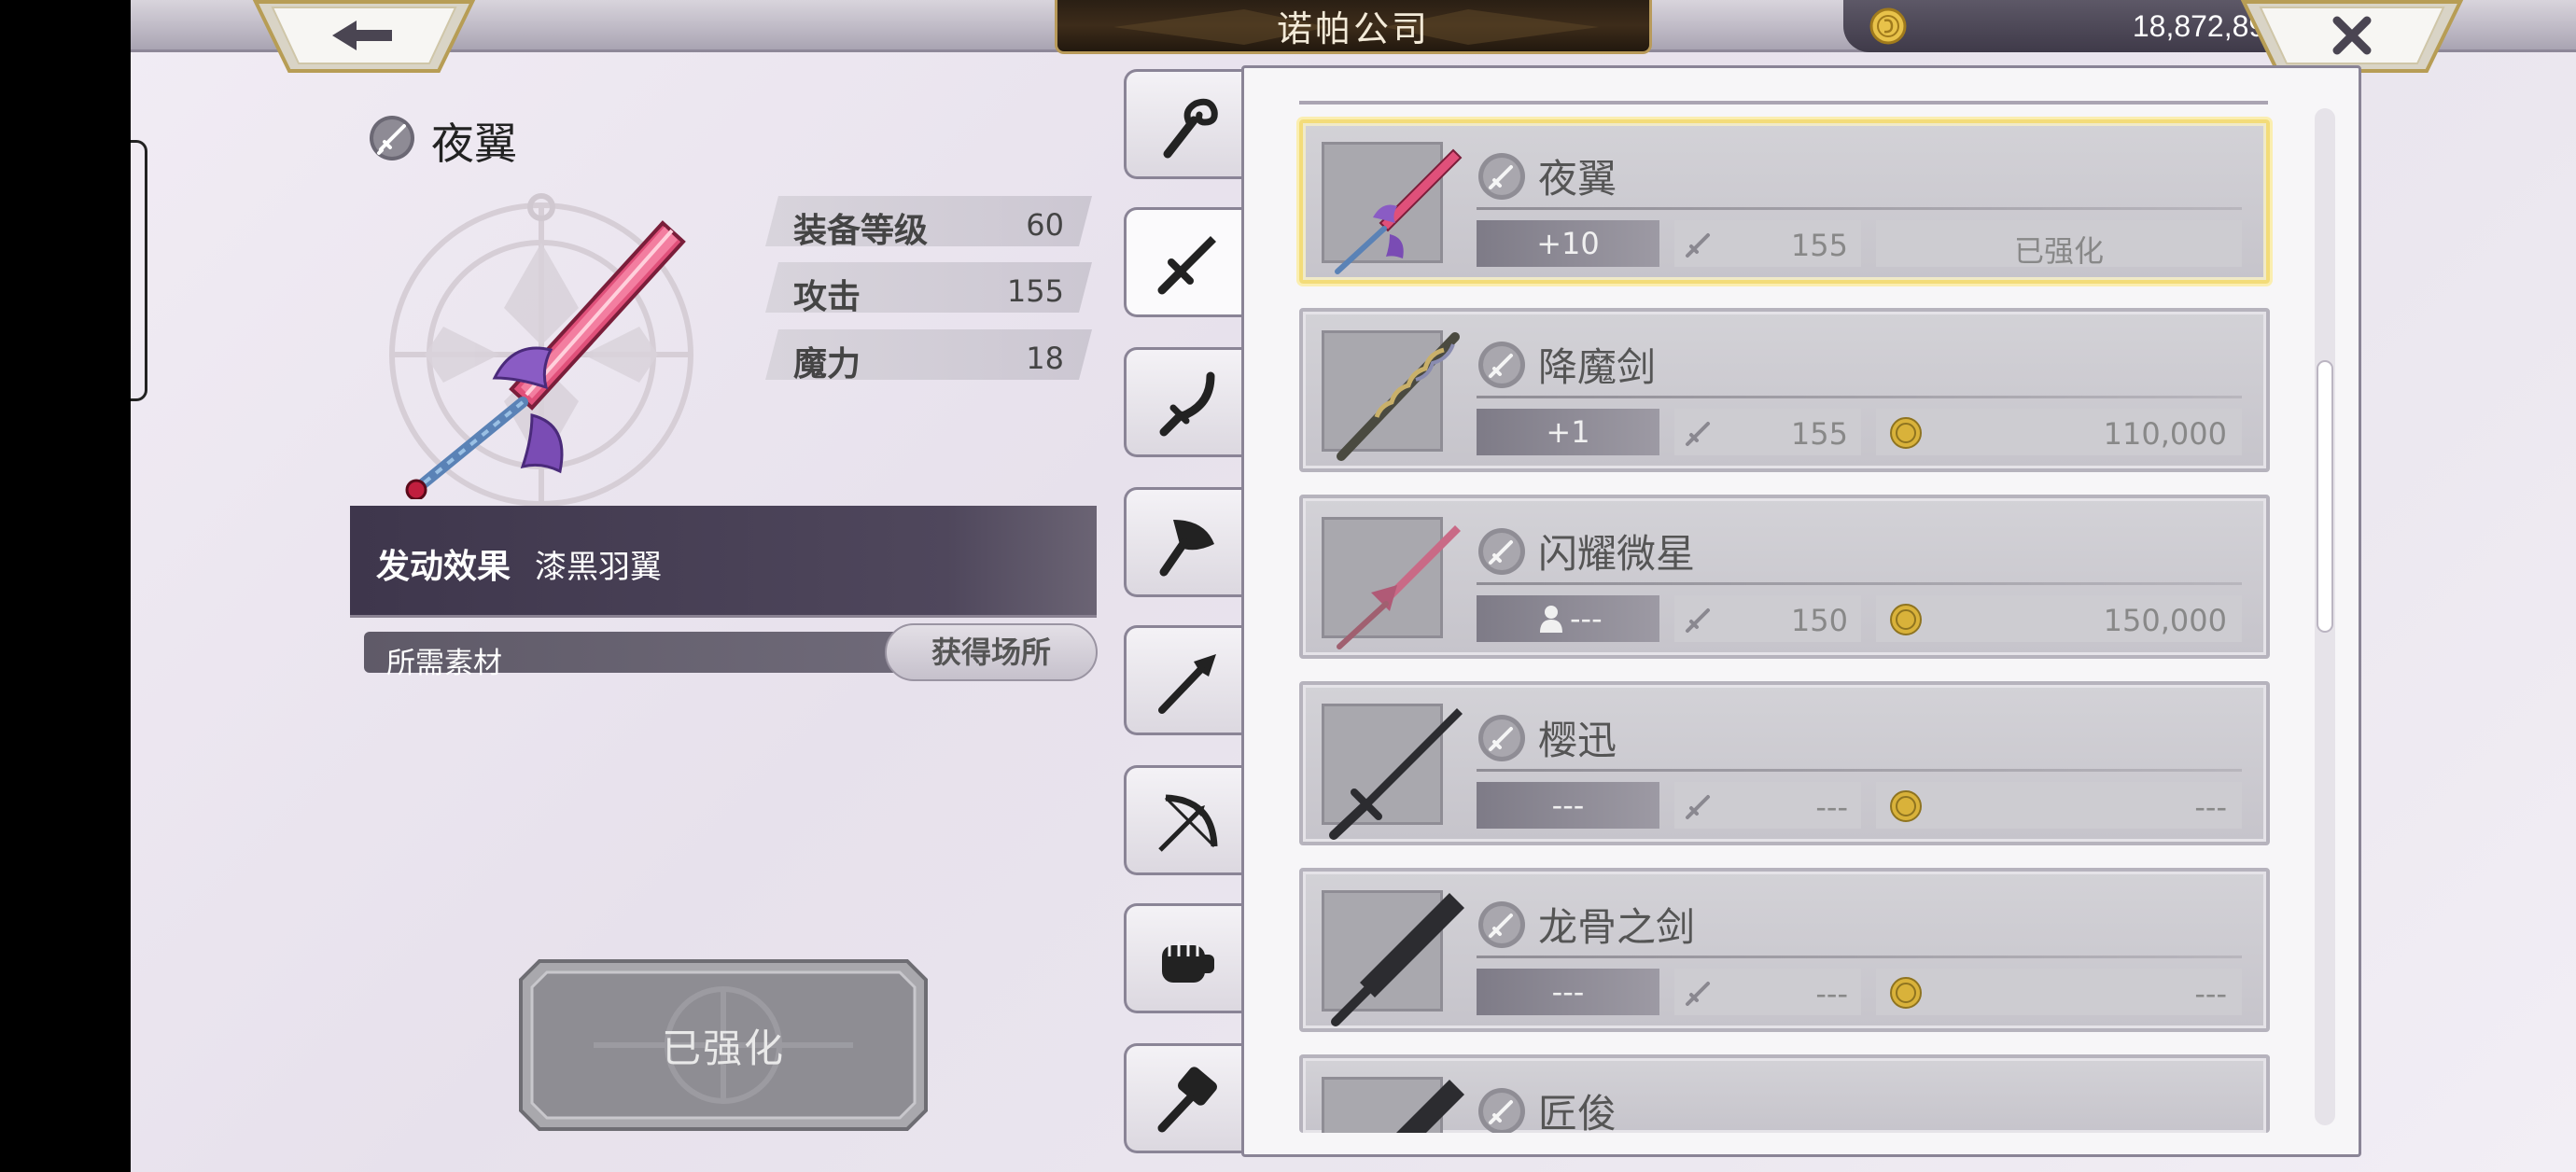  Describe the element at coordinates (1190, 128) in the screenshot. I see `staff-icon` at that location.